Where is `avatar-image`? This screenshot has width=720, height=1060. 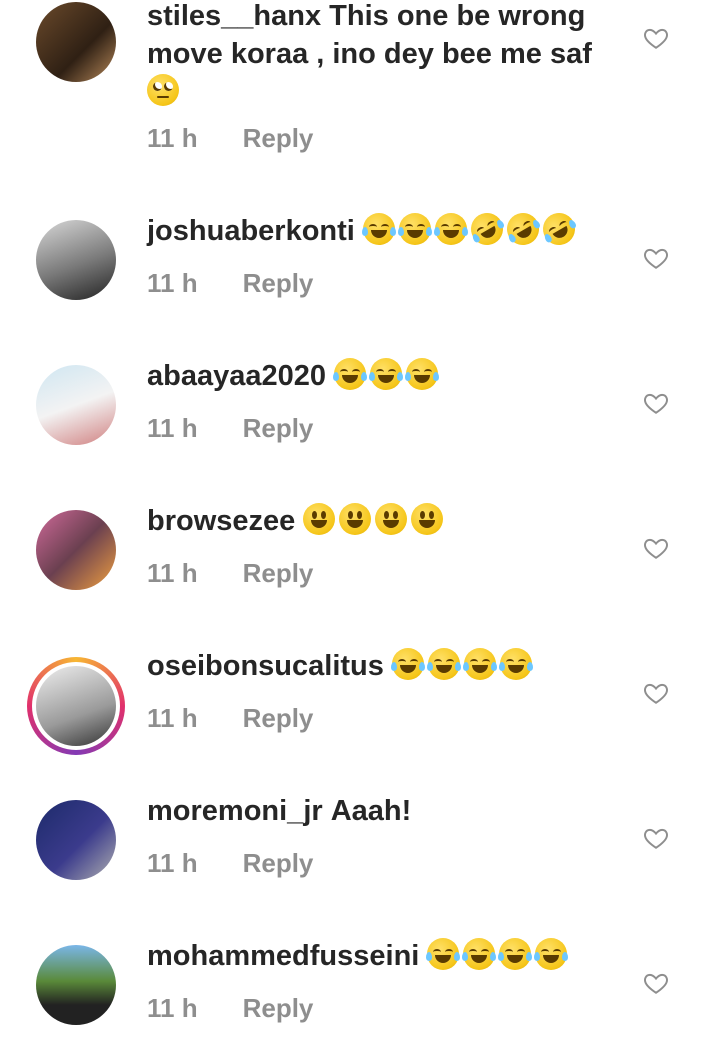 avatar-image is located at coordinates (76, 706).